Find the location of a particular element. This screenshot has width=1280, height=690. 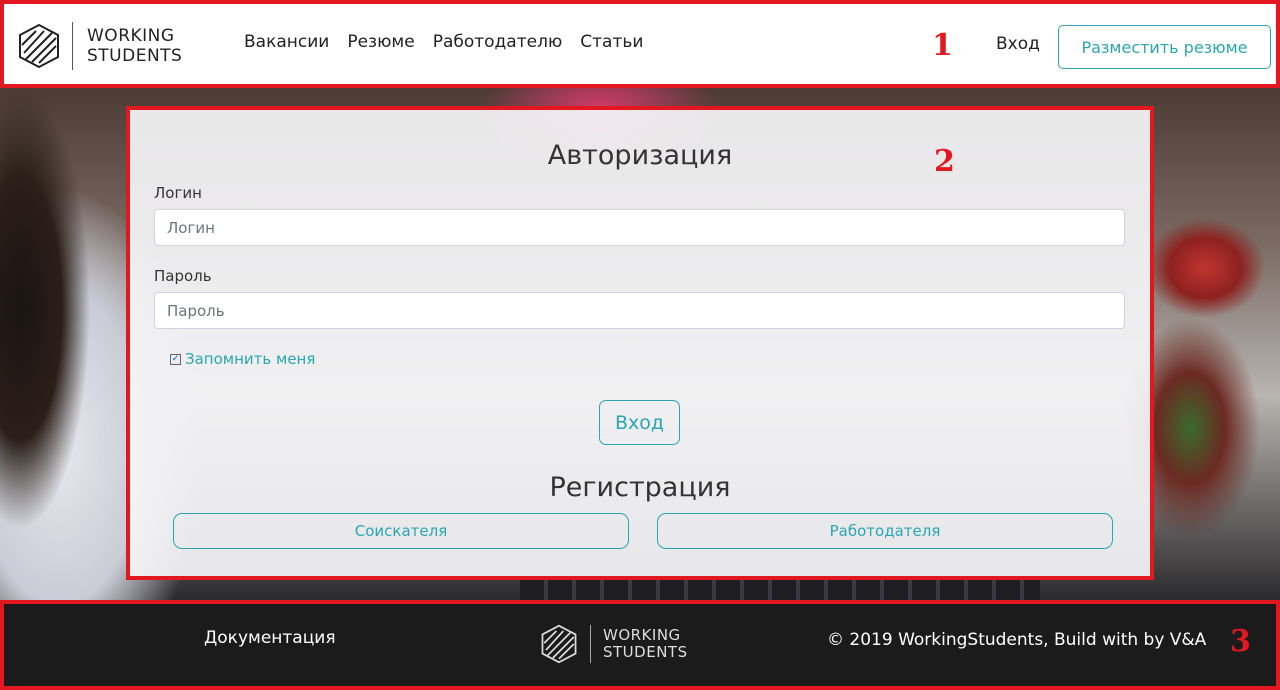

header-login-link: Вход is located at coordinates (1018, 44).